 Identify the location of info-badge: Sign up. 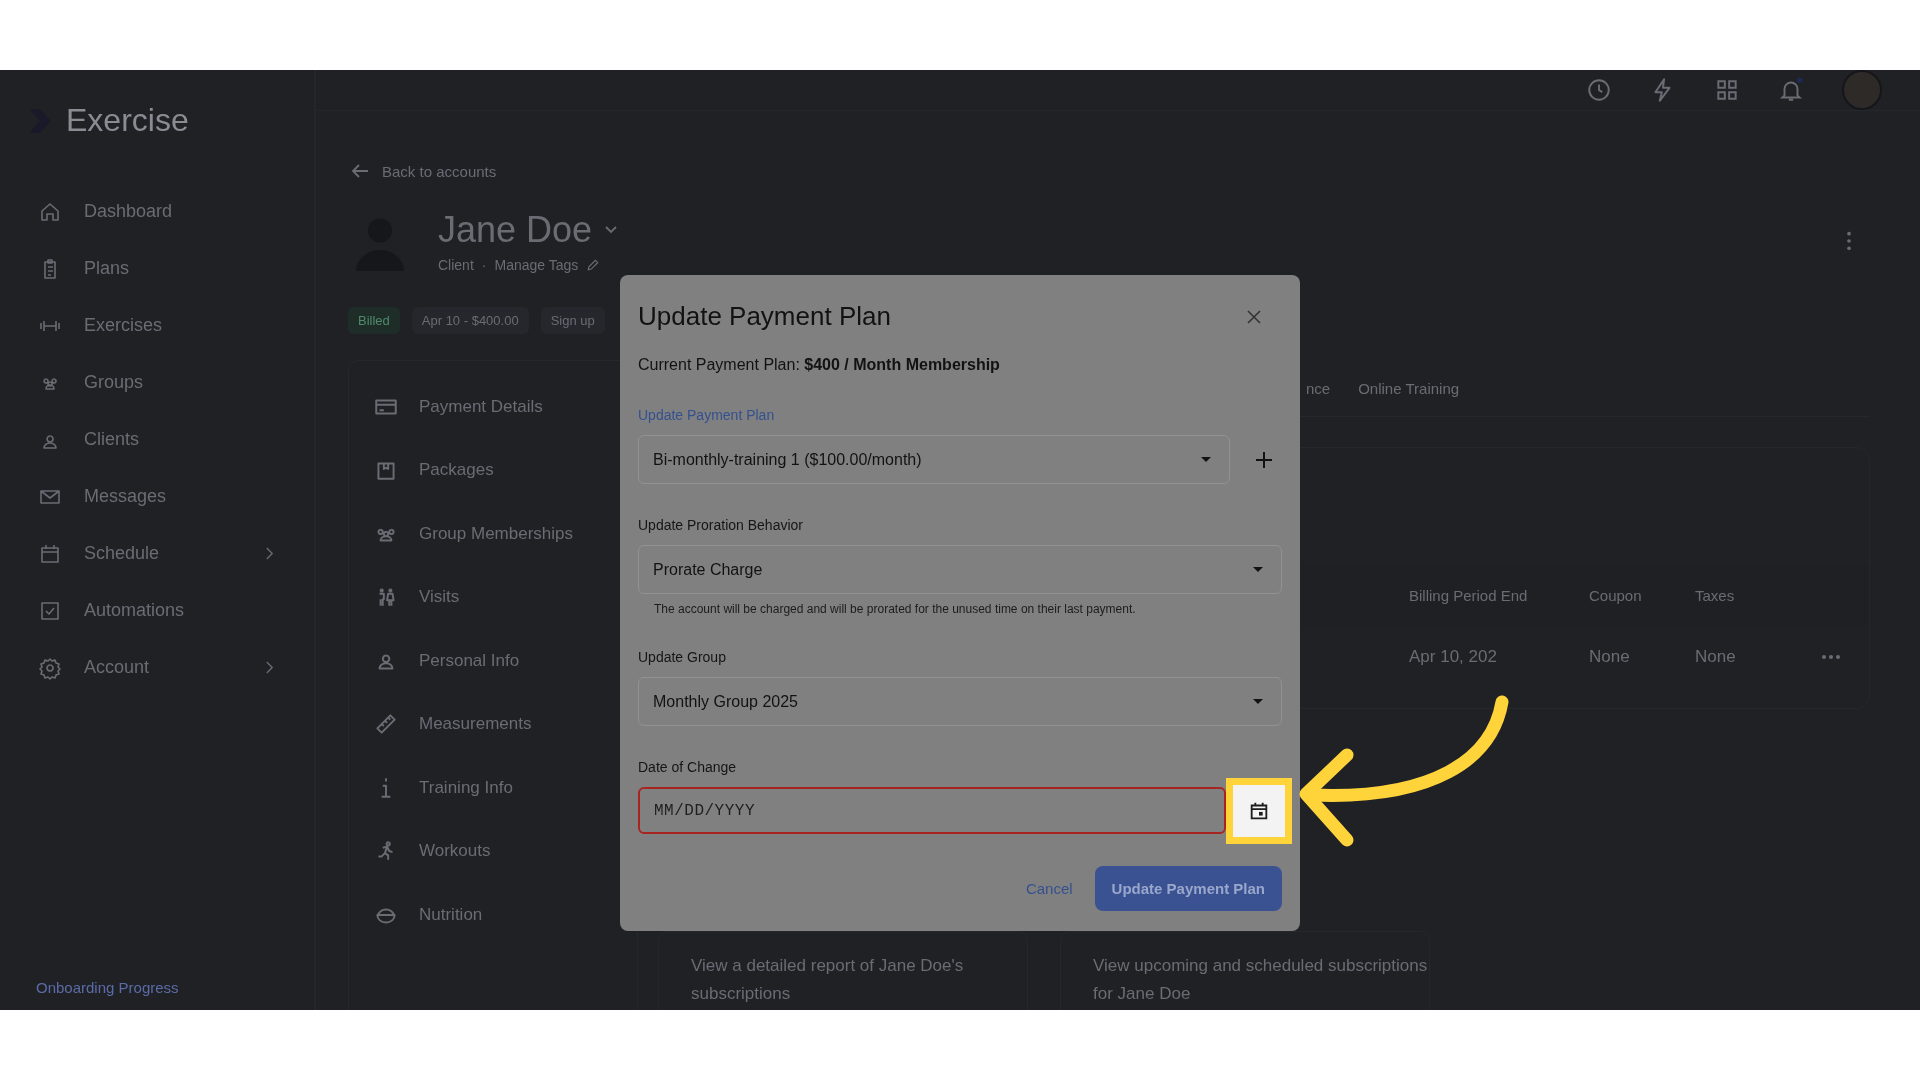
(572, 320).